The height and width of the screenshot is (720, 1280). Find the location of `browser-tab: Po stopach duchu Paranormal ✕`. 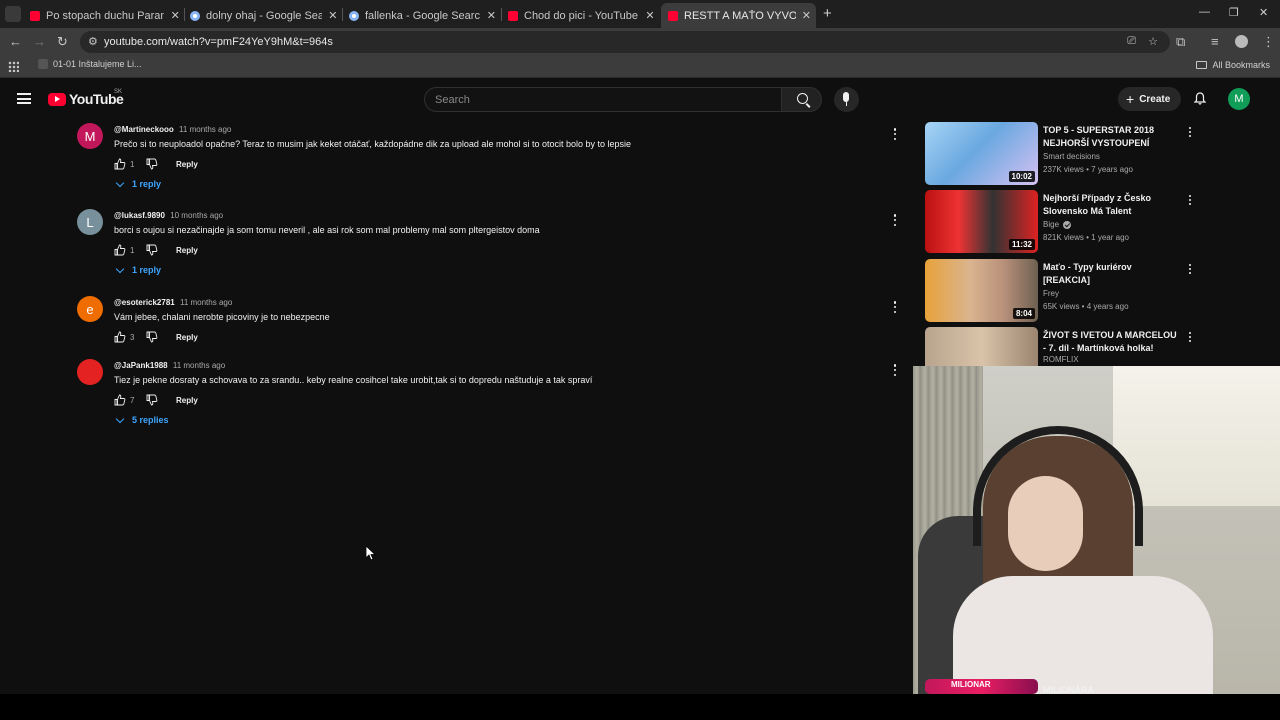

browser-tab: Po stopach duchu Paranormal ✕ is located at coordinates (105, 15).